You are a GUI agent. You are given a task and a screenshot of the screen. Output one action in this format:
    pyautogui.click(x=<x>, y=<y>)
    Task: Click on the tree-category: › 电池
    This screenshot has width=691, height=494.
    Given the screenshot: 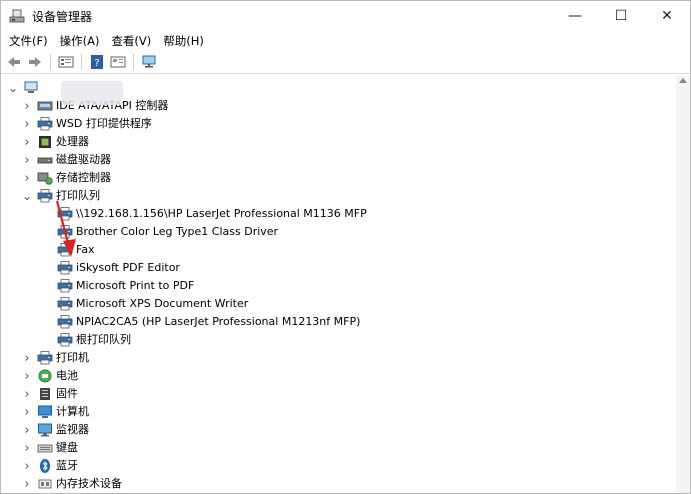 What is the action you would take?
    pyautogui.click(x=49, y=376)
    